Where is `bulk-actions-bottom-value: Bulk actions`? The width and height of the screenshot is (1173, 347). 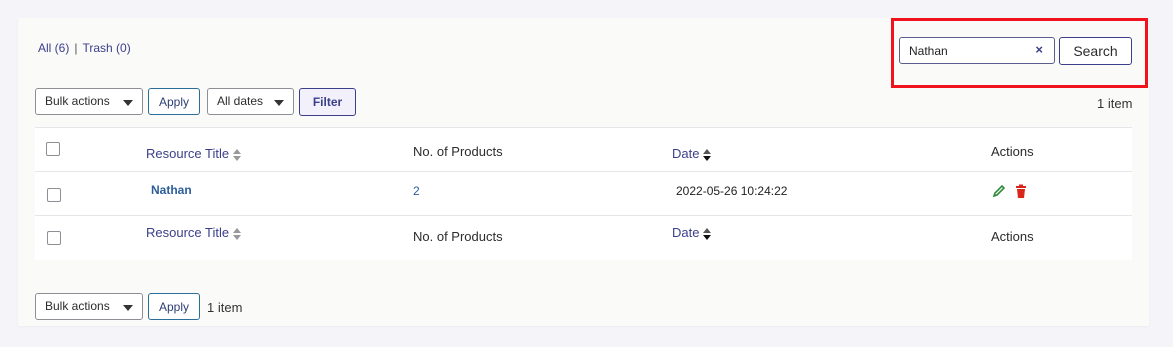 bulk-actions-bottom-value: Bulk actions is located at coordinates (77, 306).